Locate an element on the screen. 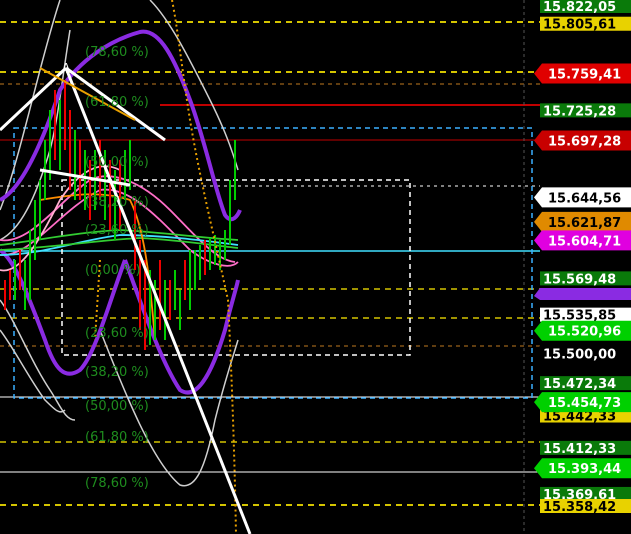  price-tag: 15.520,96 is located at coordinates (582, 330).